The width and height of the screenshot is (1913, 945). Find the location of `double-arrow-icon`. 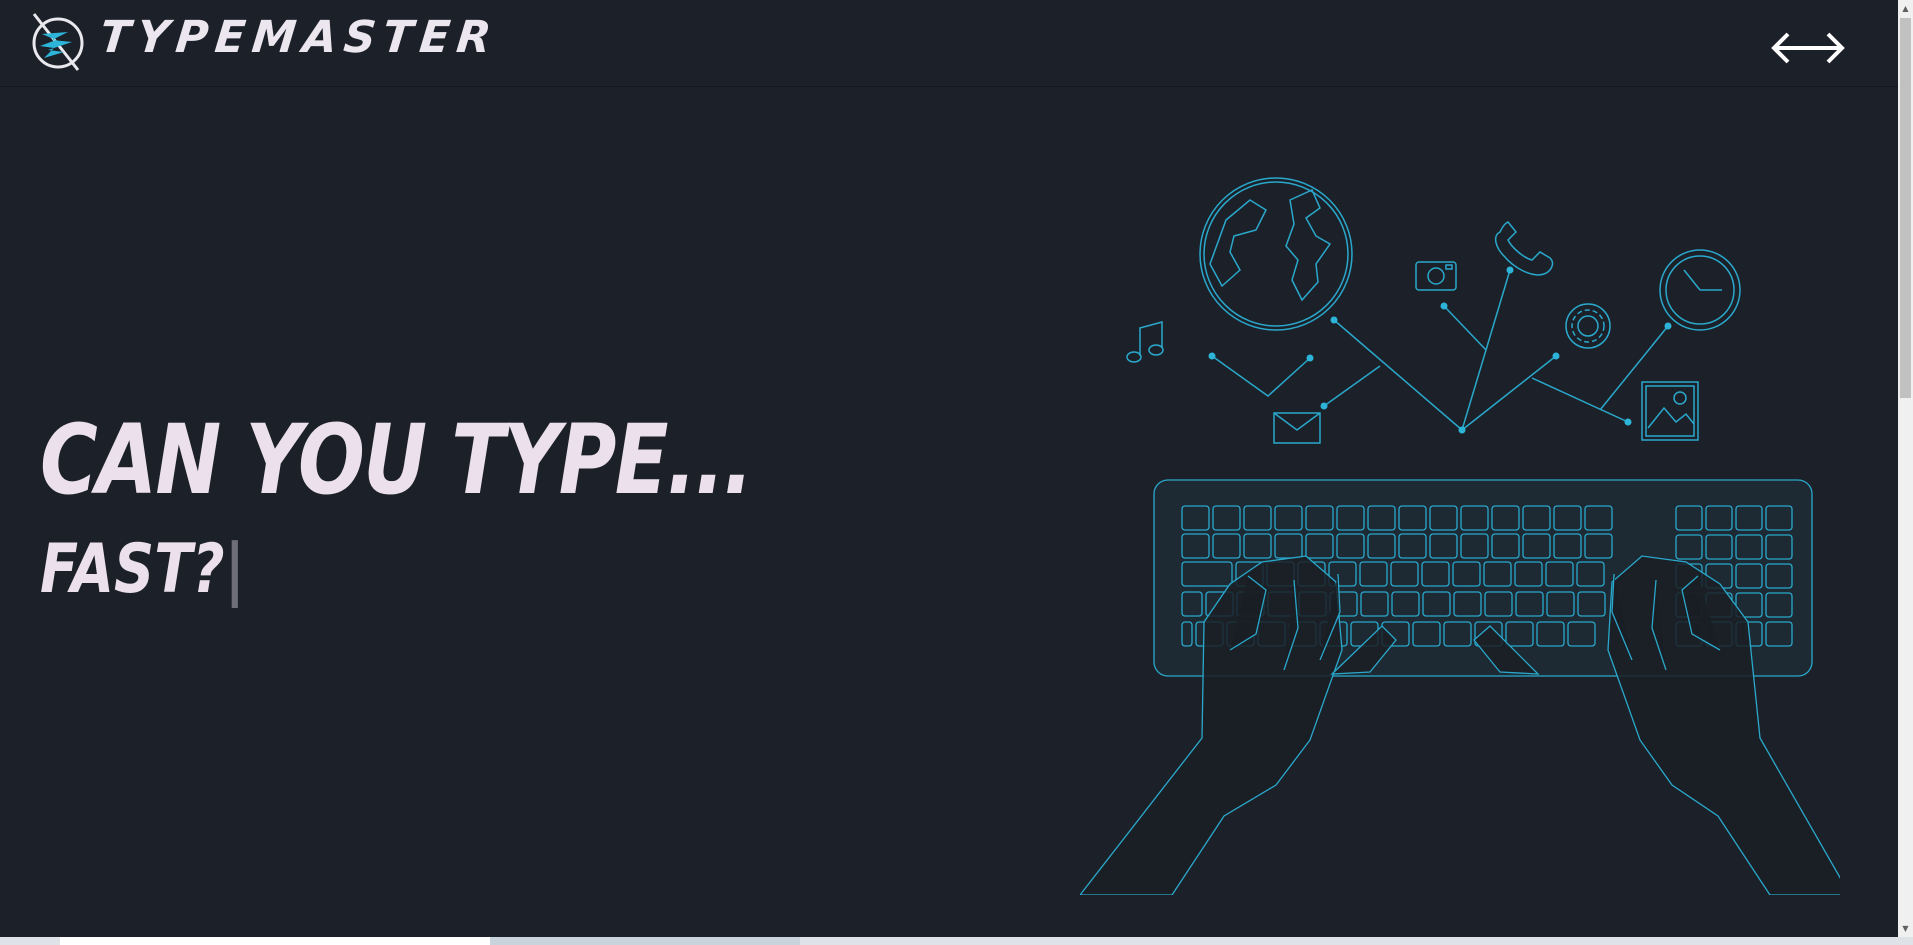

double-arrow-icon is located at coordinates (1808, 48).